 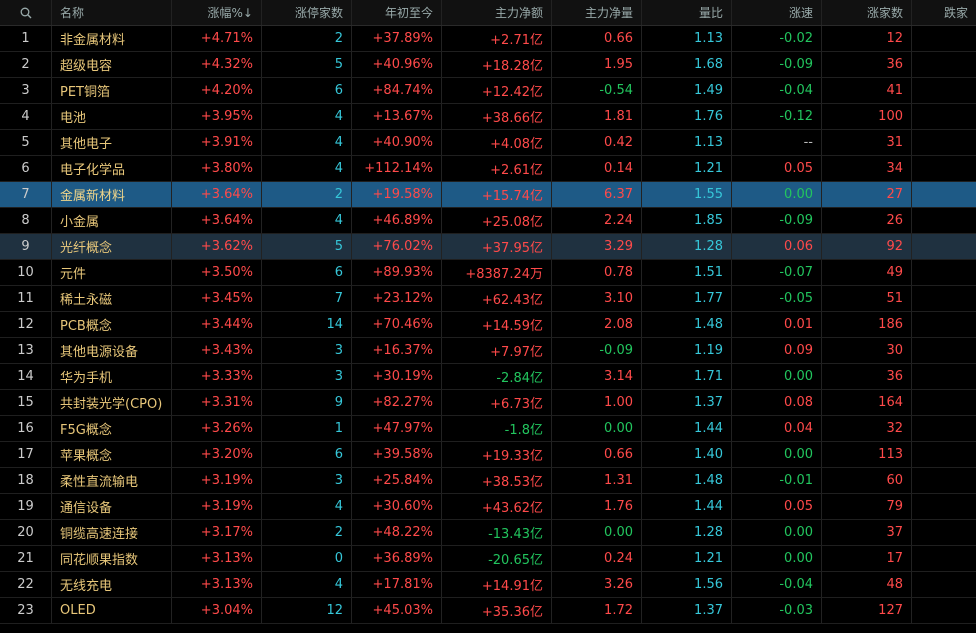 What do you see at coordinates (777, 428) in the screenshot?
I see `speed: 0.04` at bounding box center [777, 428].